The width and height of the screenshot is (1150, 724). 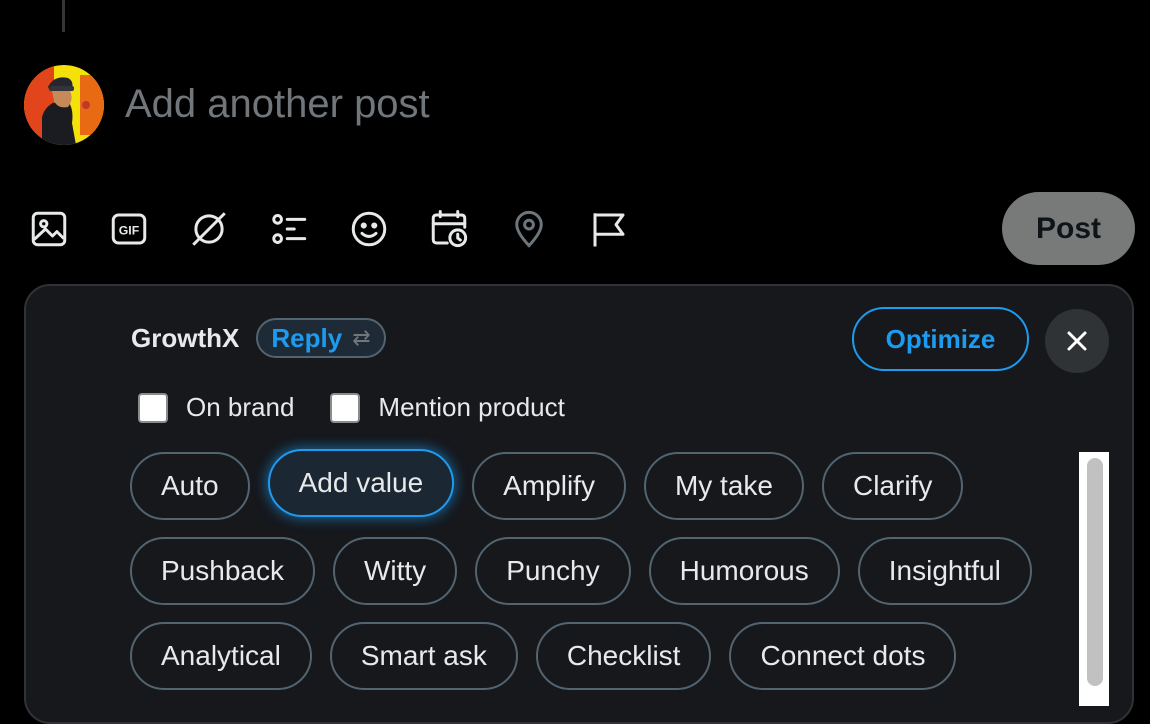 What do you see at coordinates (609, 229) in the screenshot?
I see `flag-icon` at bounding box center [609, 229].